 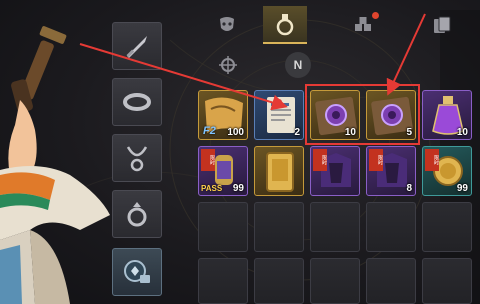 What do you see at coordinates (223, 171) in the screenshot?
I see `inventory-slot: 限时 PASS 99` at bounding box center [223, 171].